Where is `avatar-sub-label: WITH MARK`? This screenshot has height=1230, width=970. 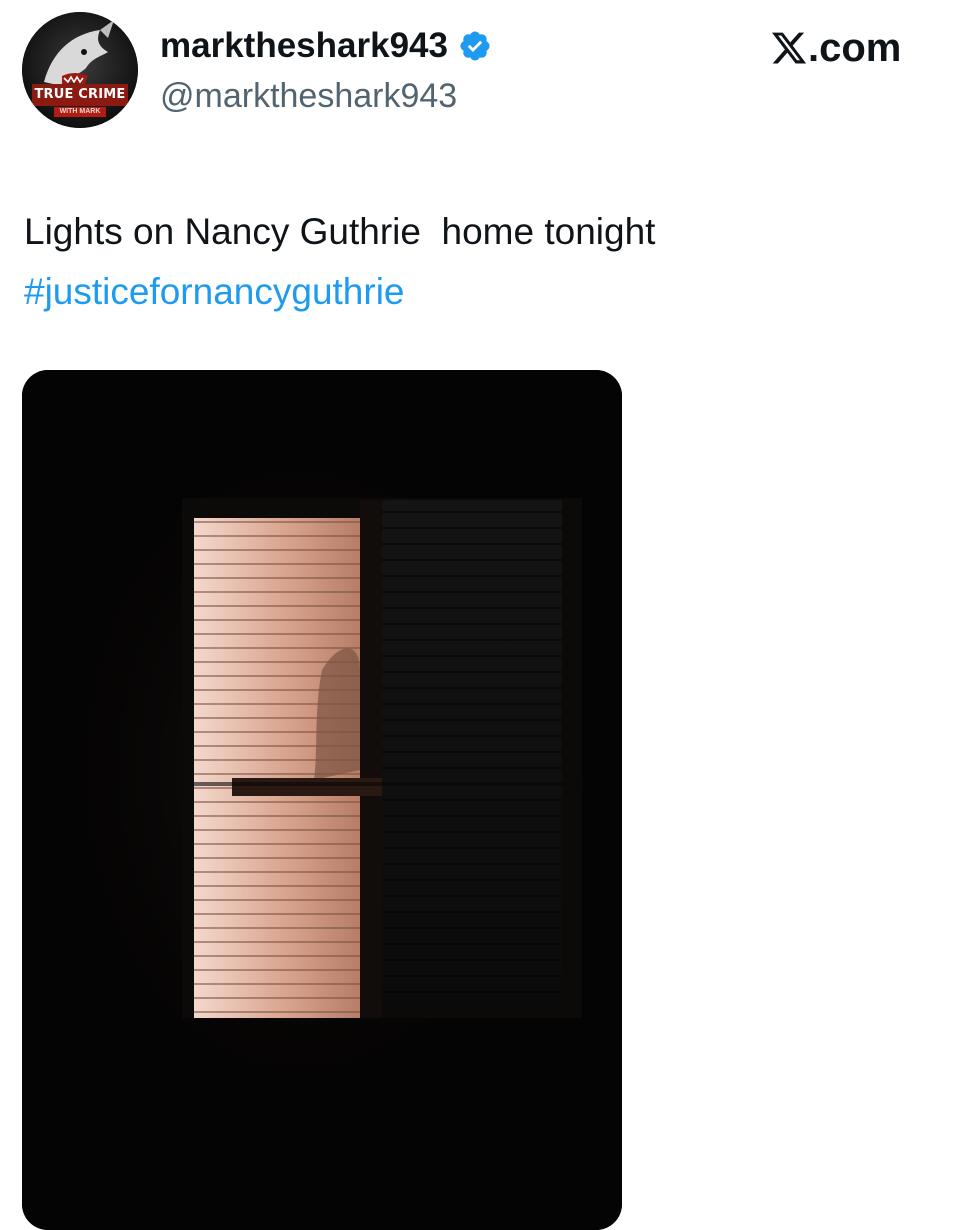 avatar-sub-label: WITH MARK is located at coordinates (80, 112).